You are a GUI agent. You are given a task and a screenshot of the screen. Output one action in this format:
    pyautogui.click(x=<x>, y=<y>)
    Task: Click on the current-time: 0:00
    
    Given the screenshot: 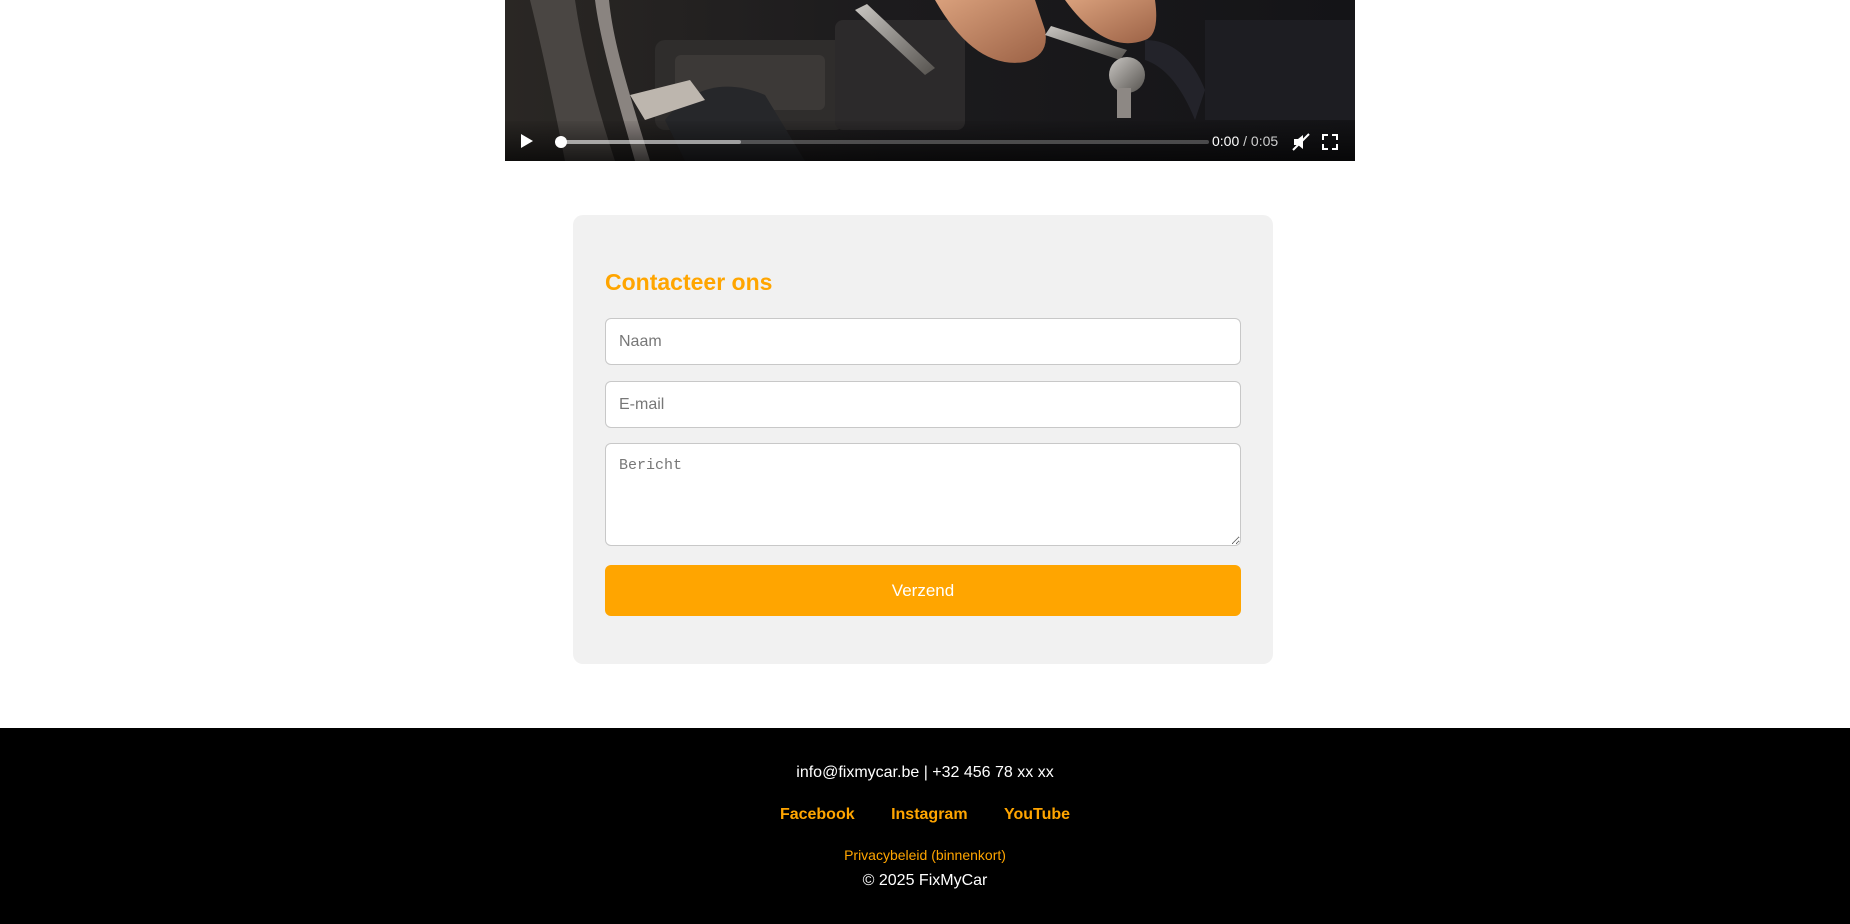 What is the action you would take?
    pyautogui.click(x=1226, y=141)
    